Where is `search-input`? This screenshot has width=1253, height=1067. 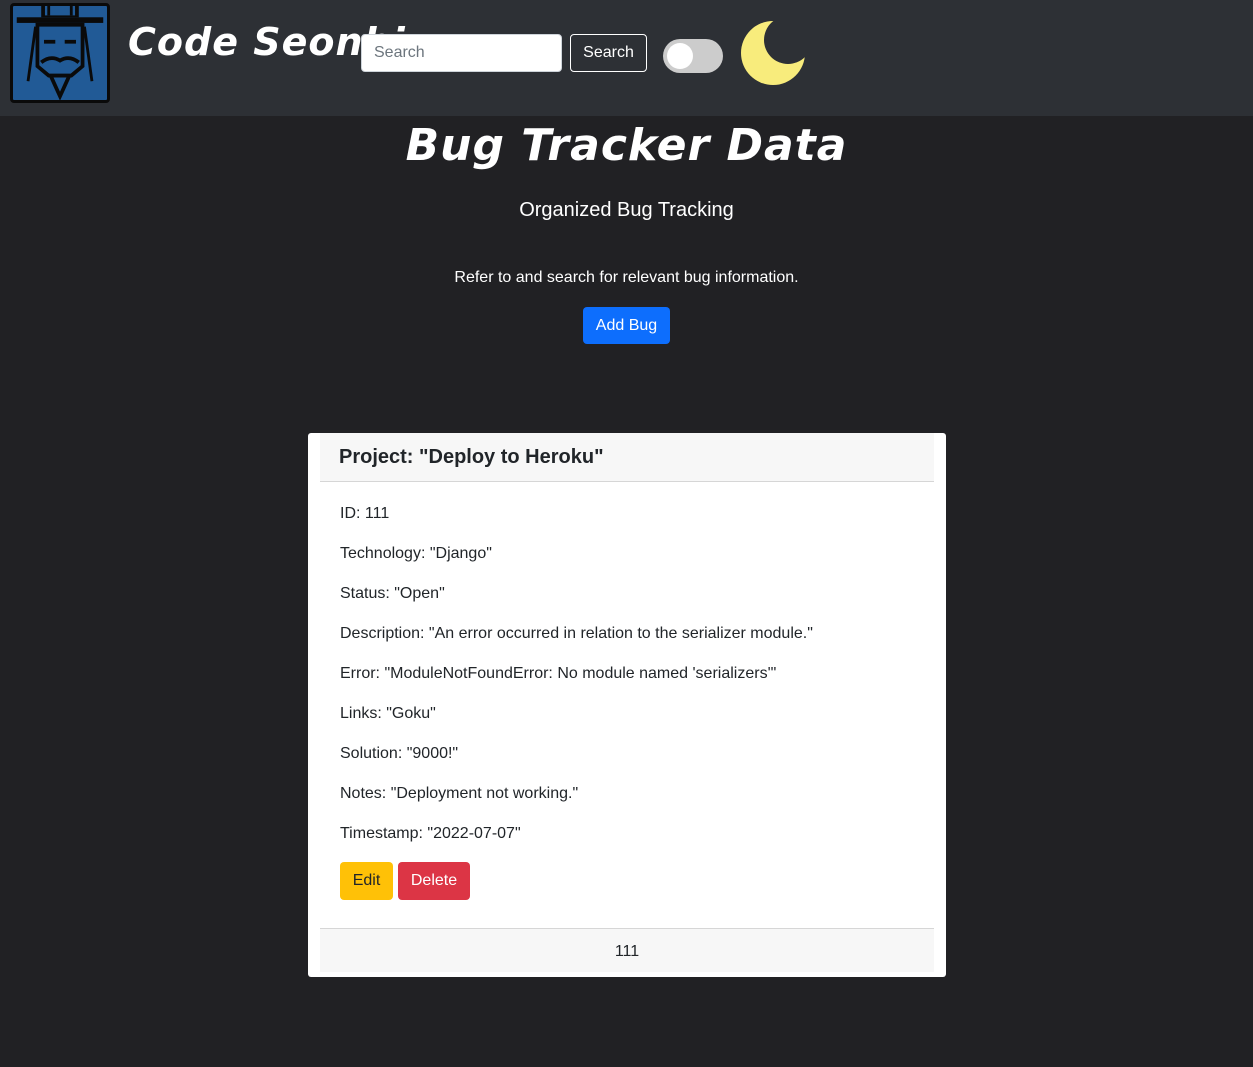
search-input is located at coordinates (461, 53).